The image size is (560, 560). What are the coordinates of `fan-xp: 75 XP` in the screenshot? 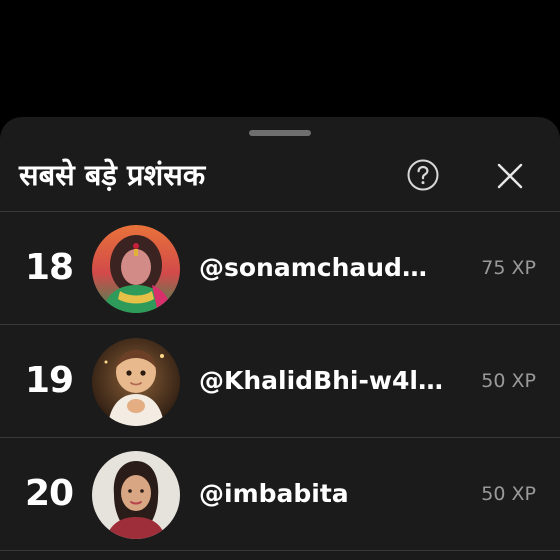 It's located at (508, 268).